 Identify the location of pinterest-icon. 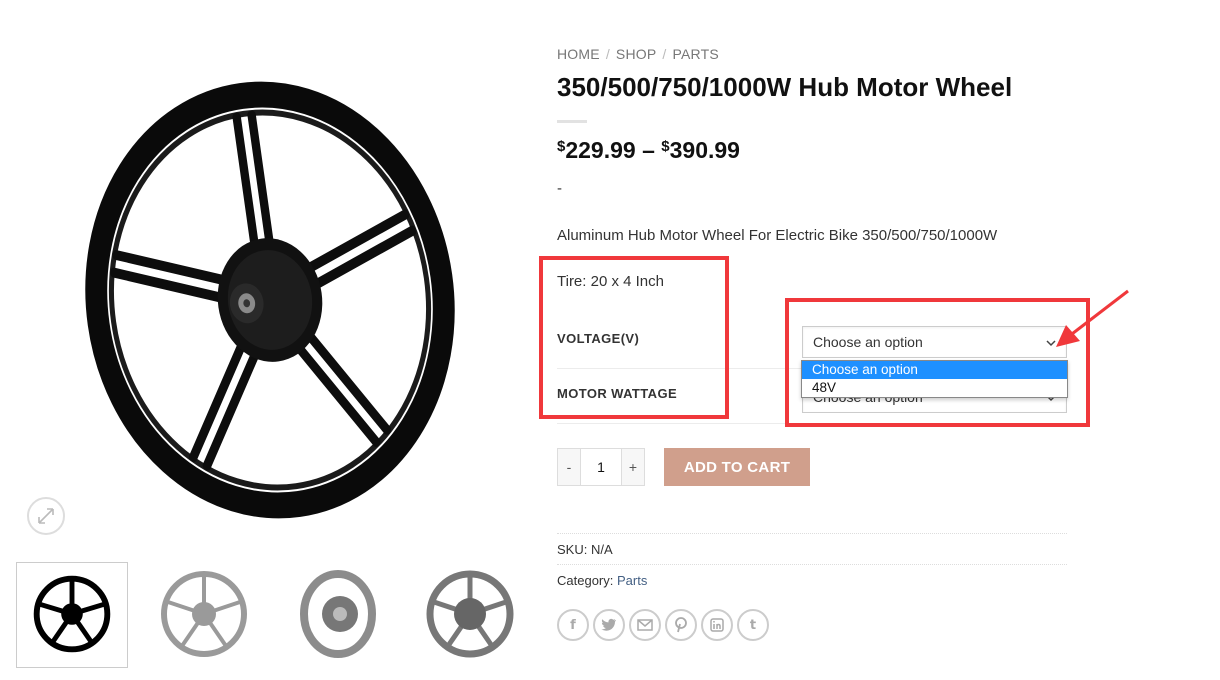
(681, 625).